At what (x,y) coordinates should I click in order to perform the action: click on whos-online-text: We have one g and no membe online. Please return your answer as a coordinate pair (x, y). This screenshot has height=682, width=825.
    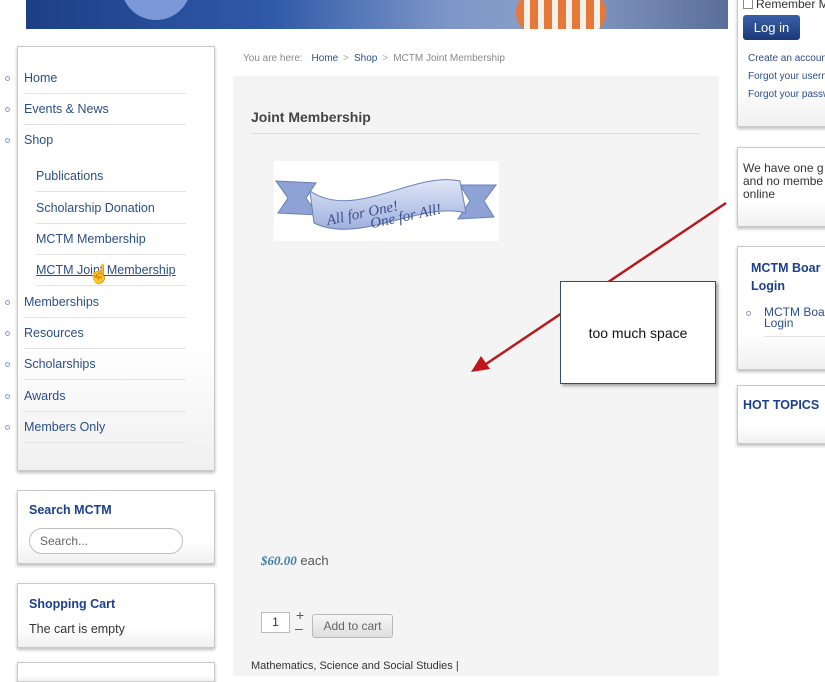
    Looking at the image, I should click on (783, 181).